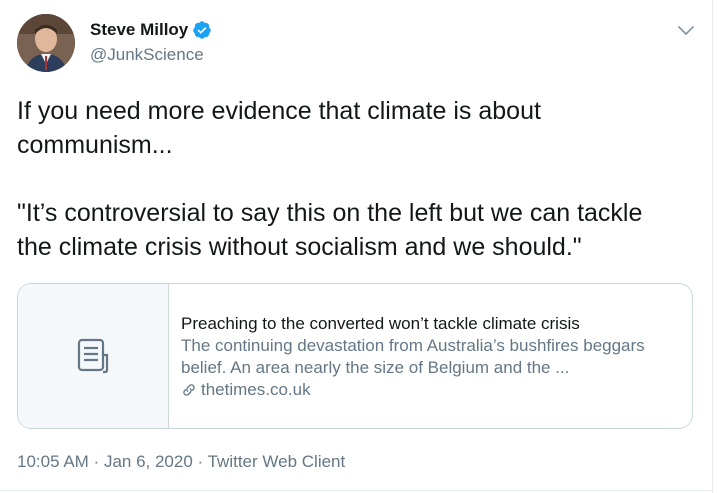 This screenshot has height=493, width=728. What do you see at coordinates (356, 490) in the screenshot?
I see `divider` at bounding box center [356, 490].